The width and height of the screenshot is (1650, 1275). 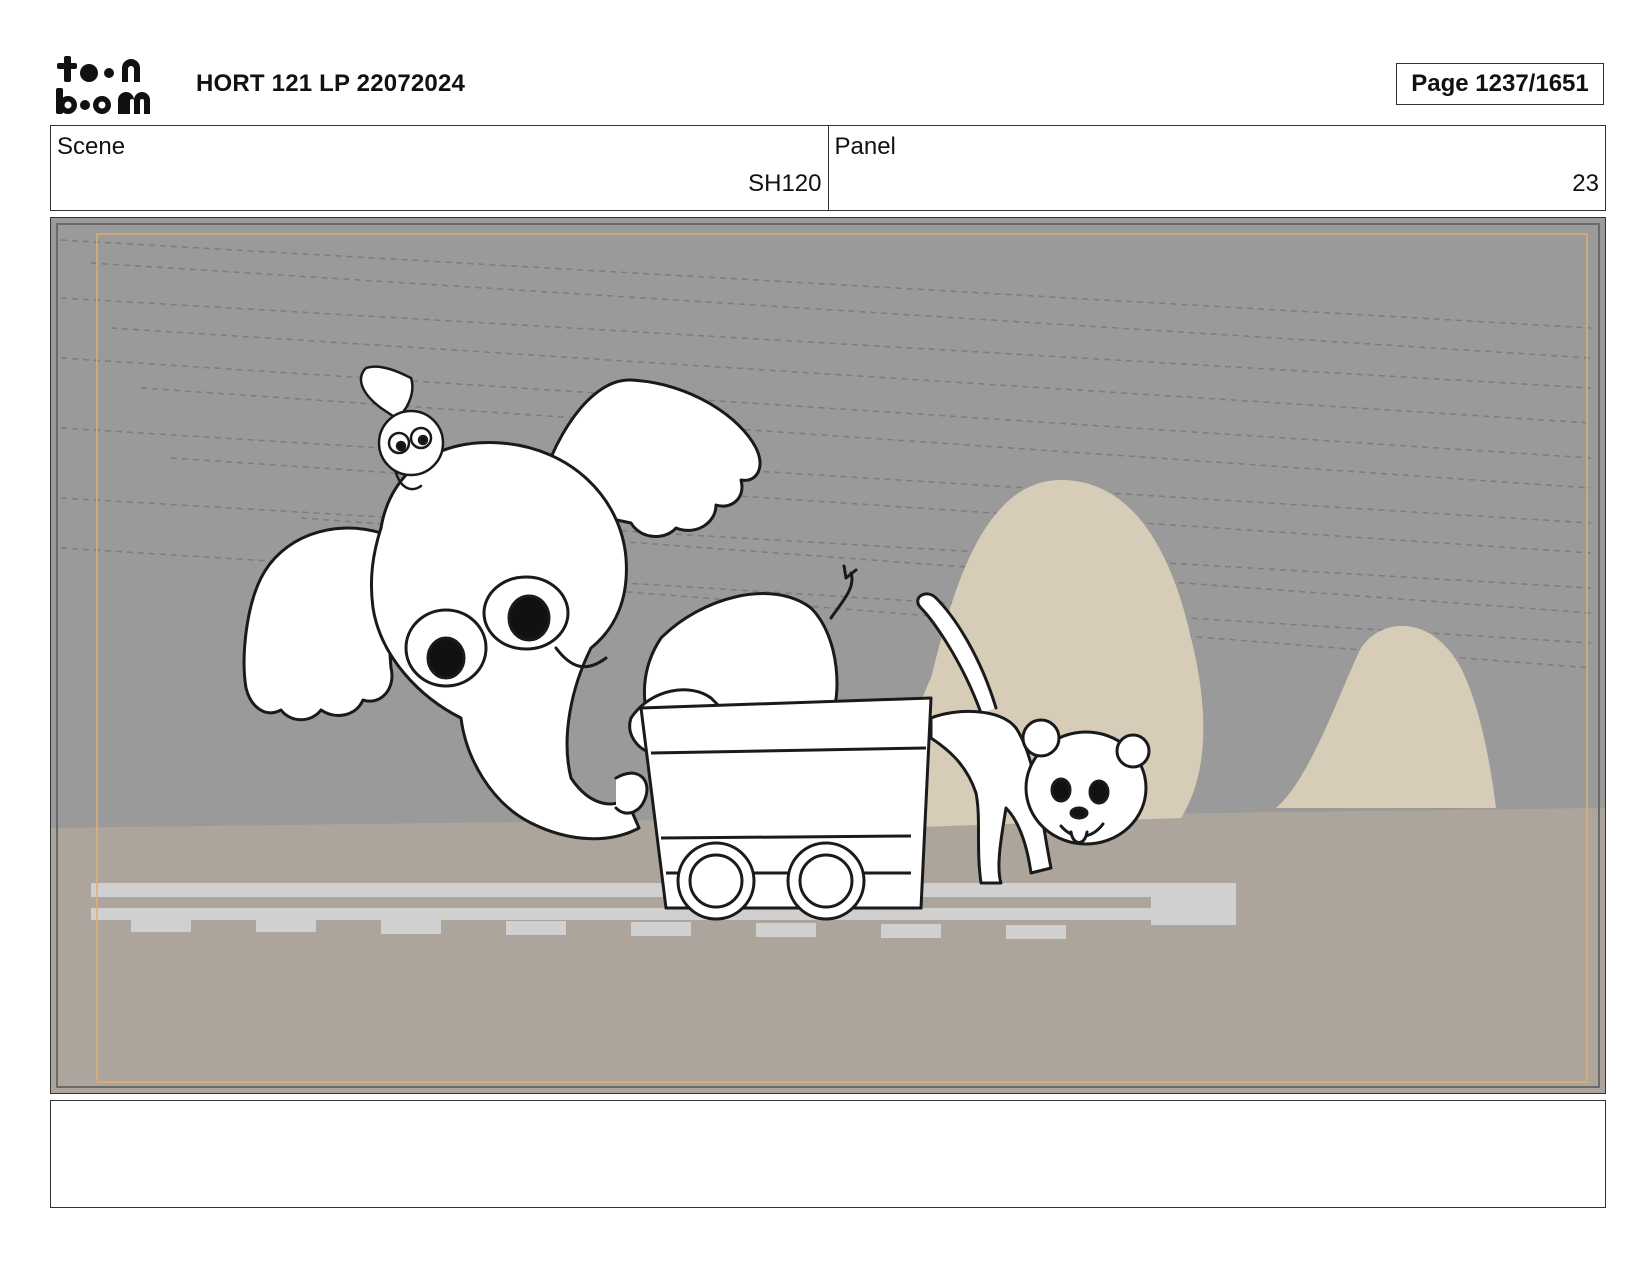 What do you see at coordinates (439, 168) in the screenshot?
I see `scene-cell: Scene SH120` at bounding box center [439, 168].